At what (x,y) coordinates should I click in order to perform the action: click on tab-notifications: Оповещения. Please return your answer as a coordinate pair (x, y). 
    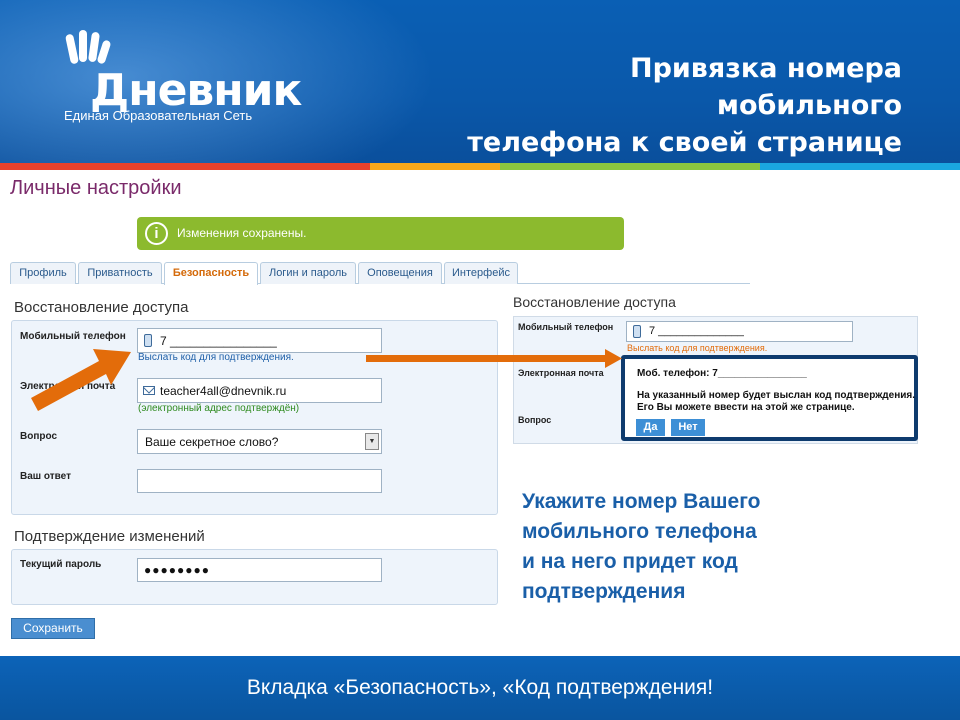
    Looking at the image, I should click on (400, 273).